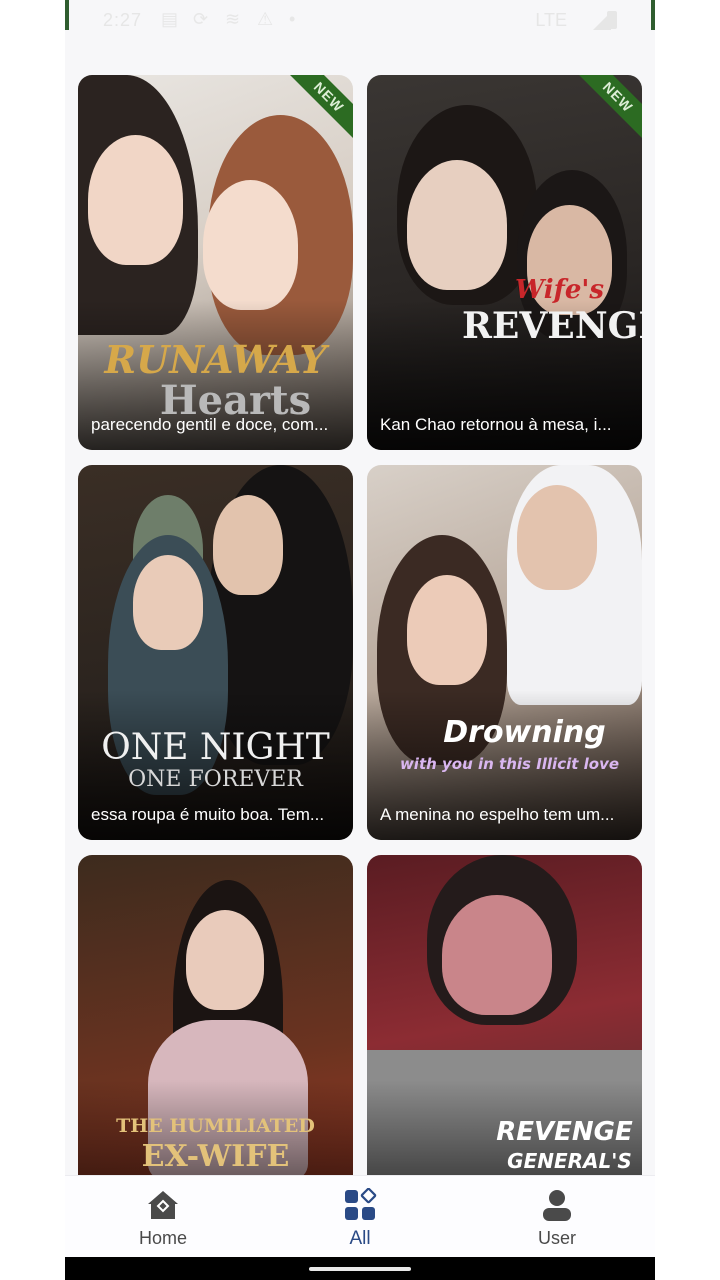 This screenshot has height=1280, width=720. I want to click on bottom-navigation: Home All User, so click(360, 1216).